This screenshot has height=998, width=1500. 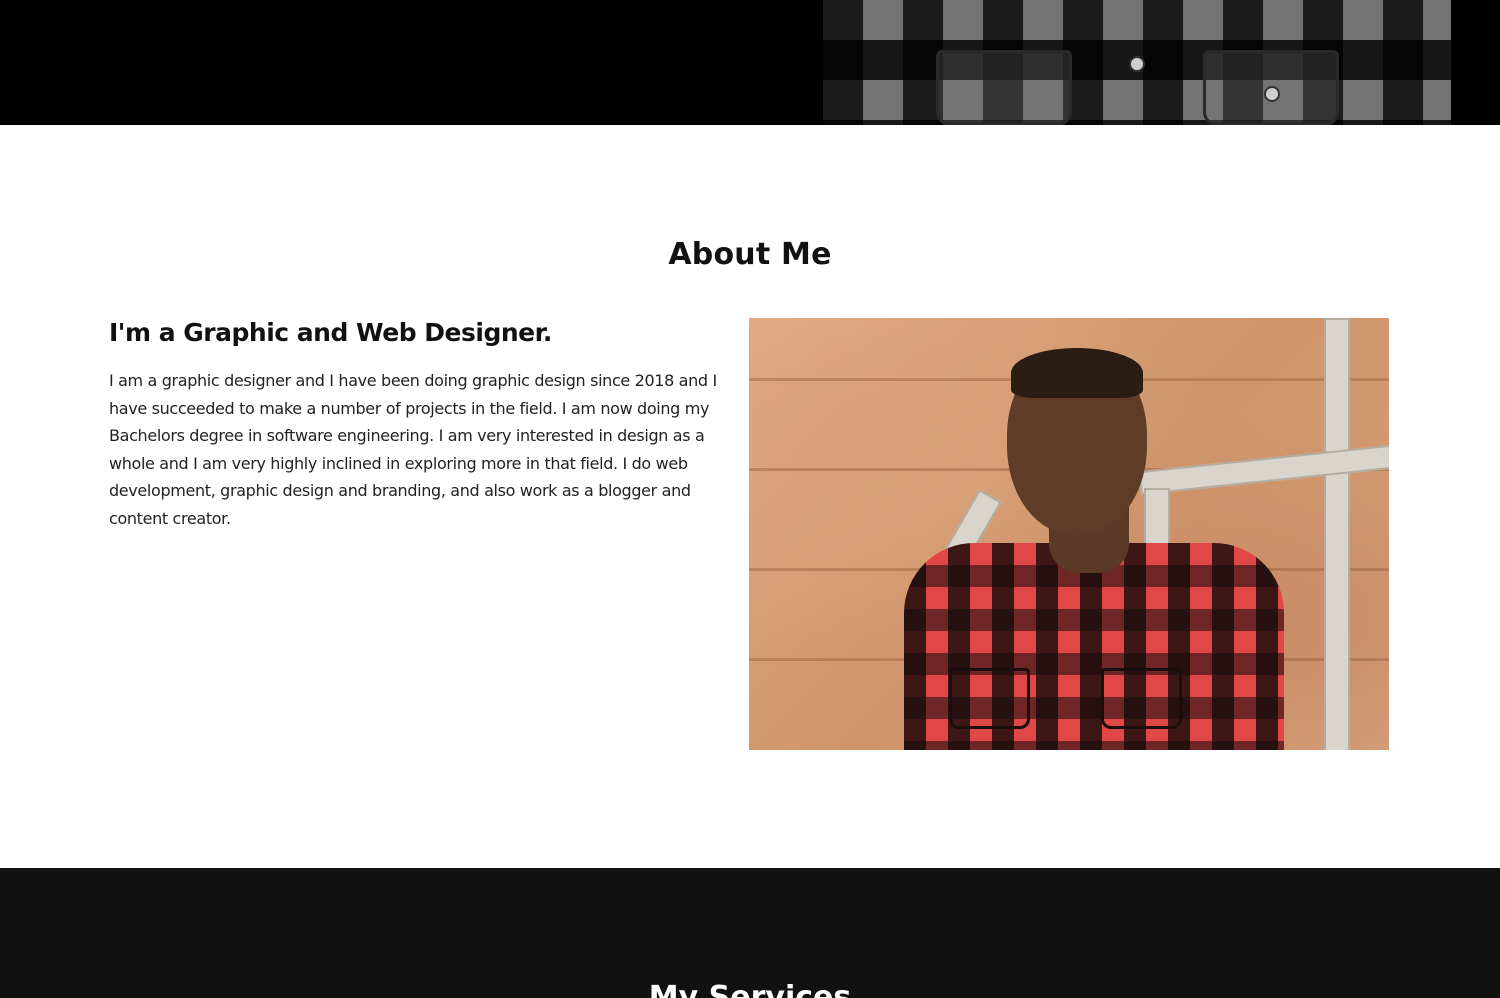 I want to click on hero-shirt-pocket-left, so click(x=1004, y=87).